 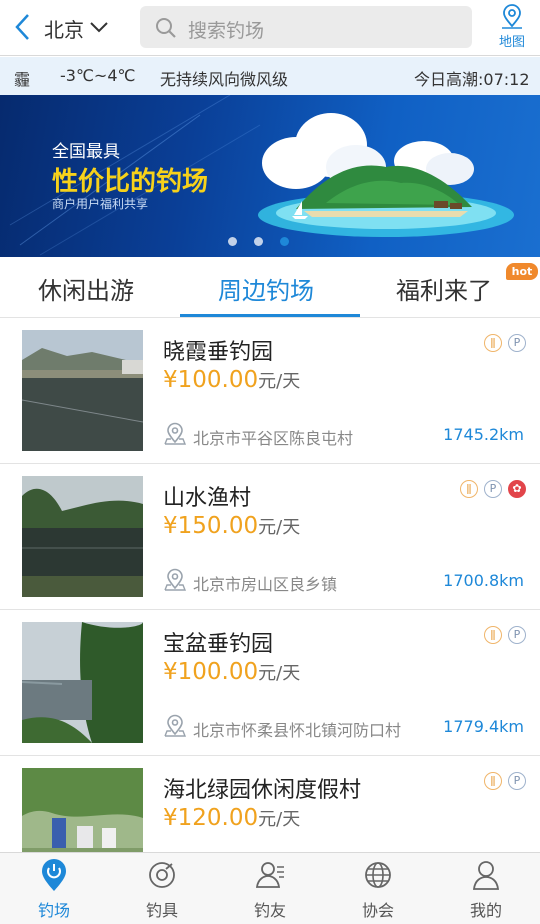 I want to click on spot-distance: 1745.2km, so click(x=483, y=434).